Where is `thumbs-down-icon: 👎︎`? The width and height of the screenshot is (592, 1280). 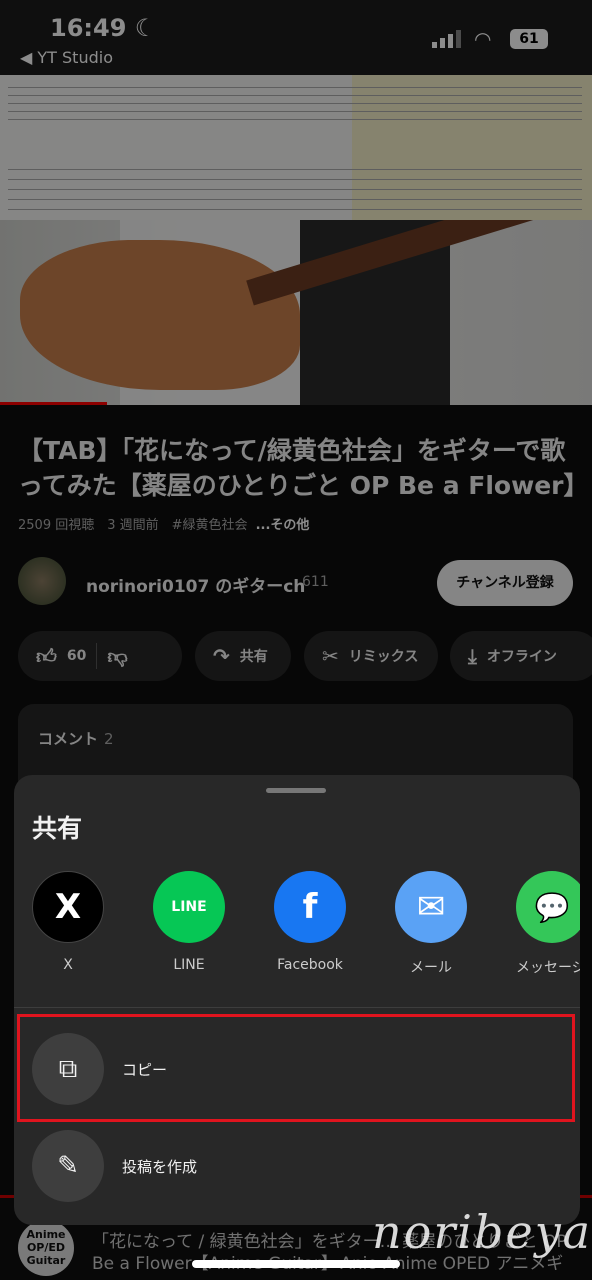 thumbs-down-icon: 👎︎ is located at coordinates (117, 656).